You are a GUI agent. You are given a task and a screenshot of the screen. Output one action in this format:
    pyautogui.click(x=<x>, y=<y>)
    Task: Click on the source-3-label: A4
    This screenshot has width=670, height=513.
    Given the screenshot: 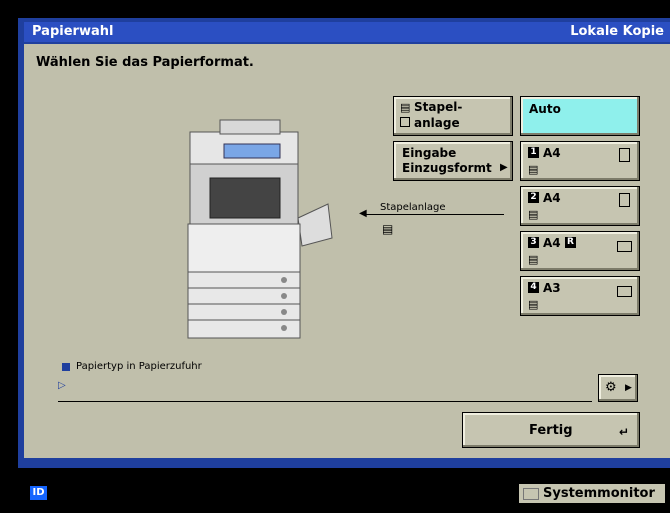 What is the action you would take?
    pyautogui.click(x=552, y=243)
    